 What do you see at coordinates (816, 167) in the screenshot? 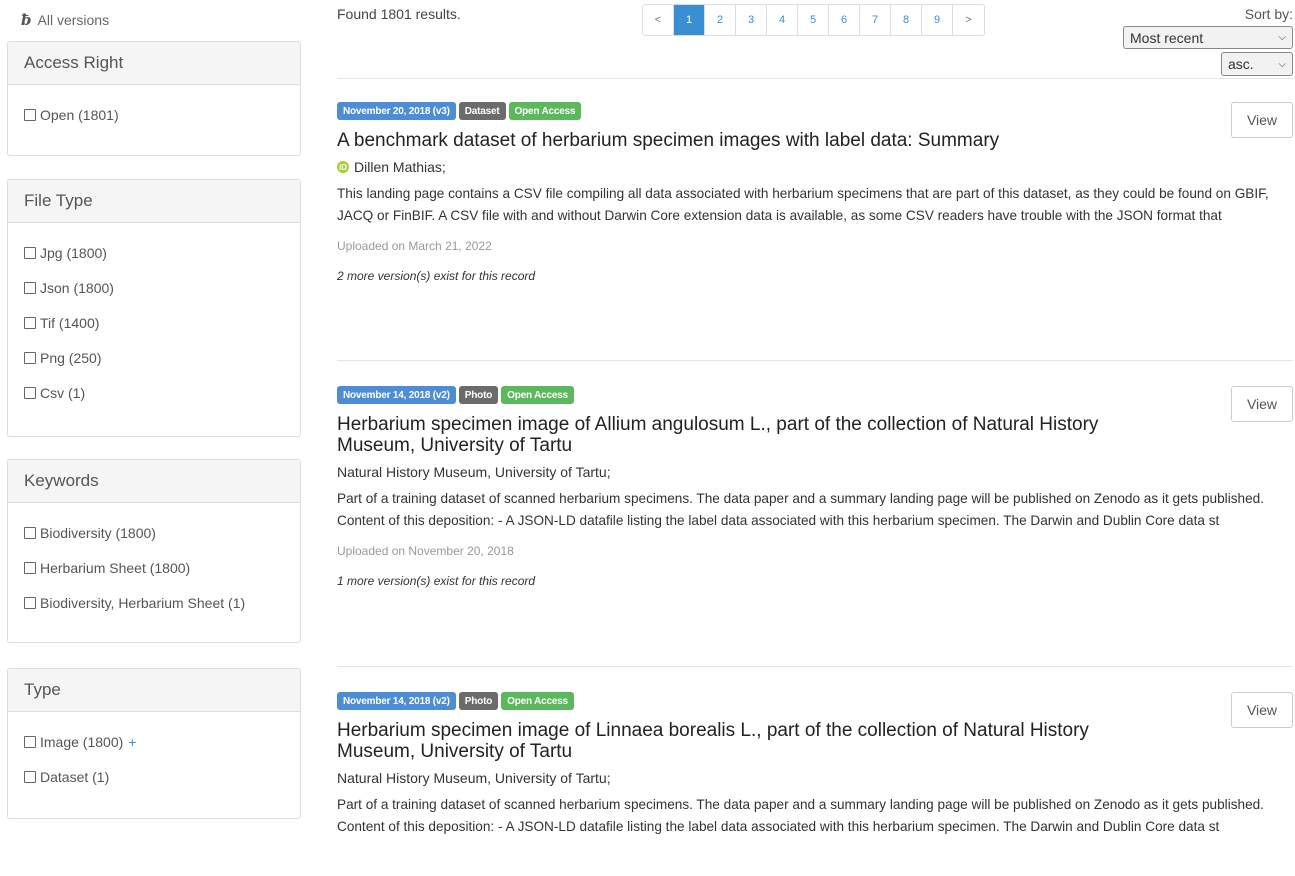
I see `record-creators: iD Dillen Mathias;` at bounding box center [816, 167].